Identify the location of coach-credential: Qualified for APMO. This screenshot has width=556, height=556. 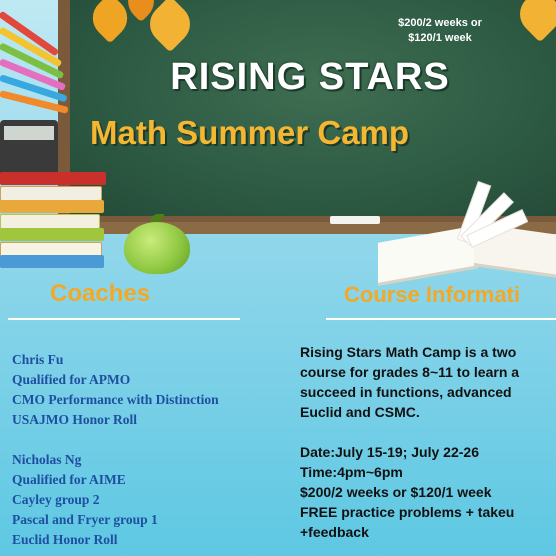
(71, 379).